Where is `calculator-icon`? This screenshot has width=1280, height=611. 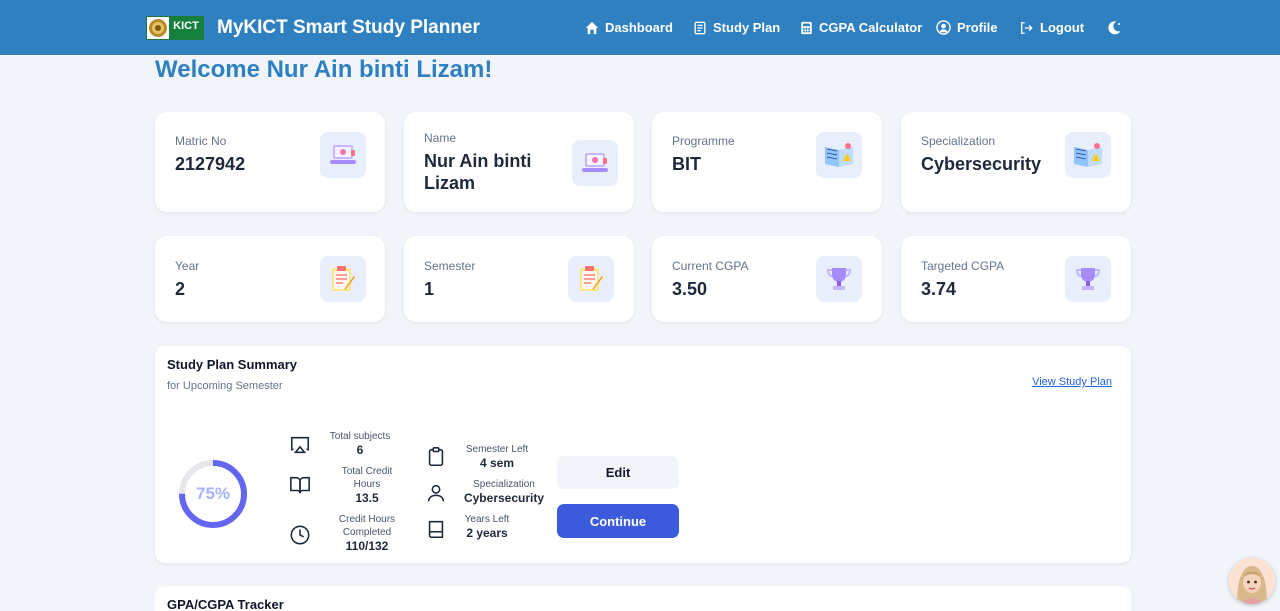 calculator-icon is located at coordinates (806, 27).